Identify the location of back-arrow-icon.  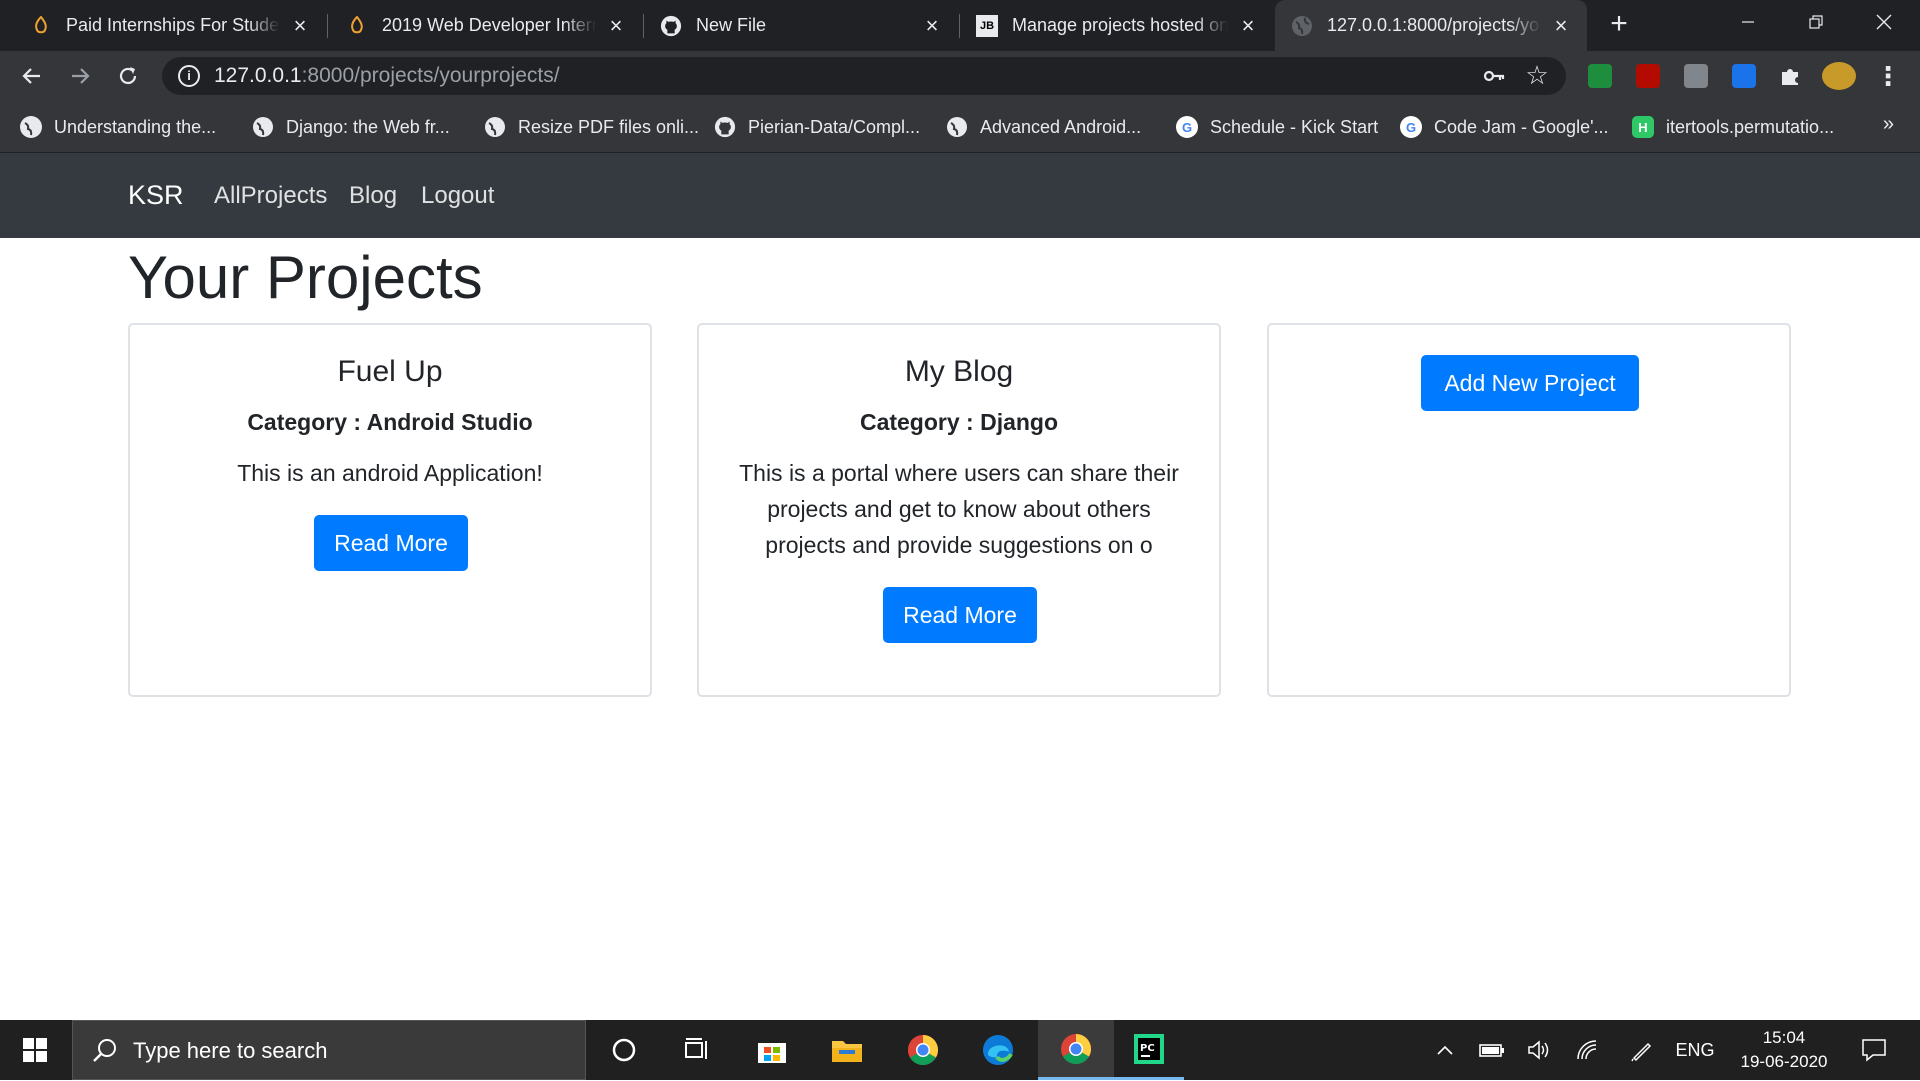
(32, 76).